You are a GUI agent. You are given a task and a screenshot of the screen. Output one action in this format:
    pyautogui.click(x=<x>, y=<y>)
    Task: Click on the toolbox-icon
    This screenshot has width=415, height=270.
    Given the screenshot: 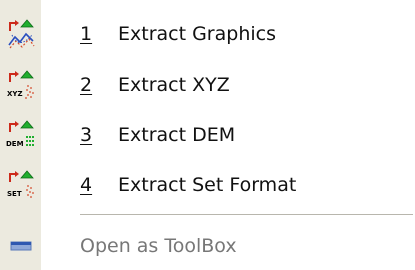 What is the action you would take?
    pyautogui.click(x=20, y=246)
    